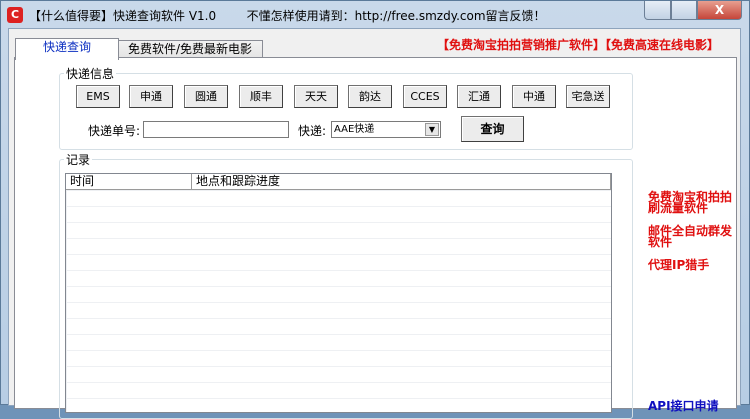 The width and height of the screenshot is (750, 419). Describe the element at coordinates (693, 406) in the screenshot. I see `side-link-api: API接口申请` at that location.